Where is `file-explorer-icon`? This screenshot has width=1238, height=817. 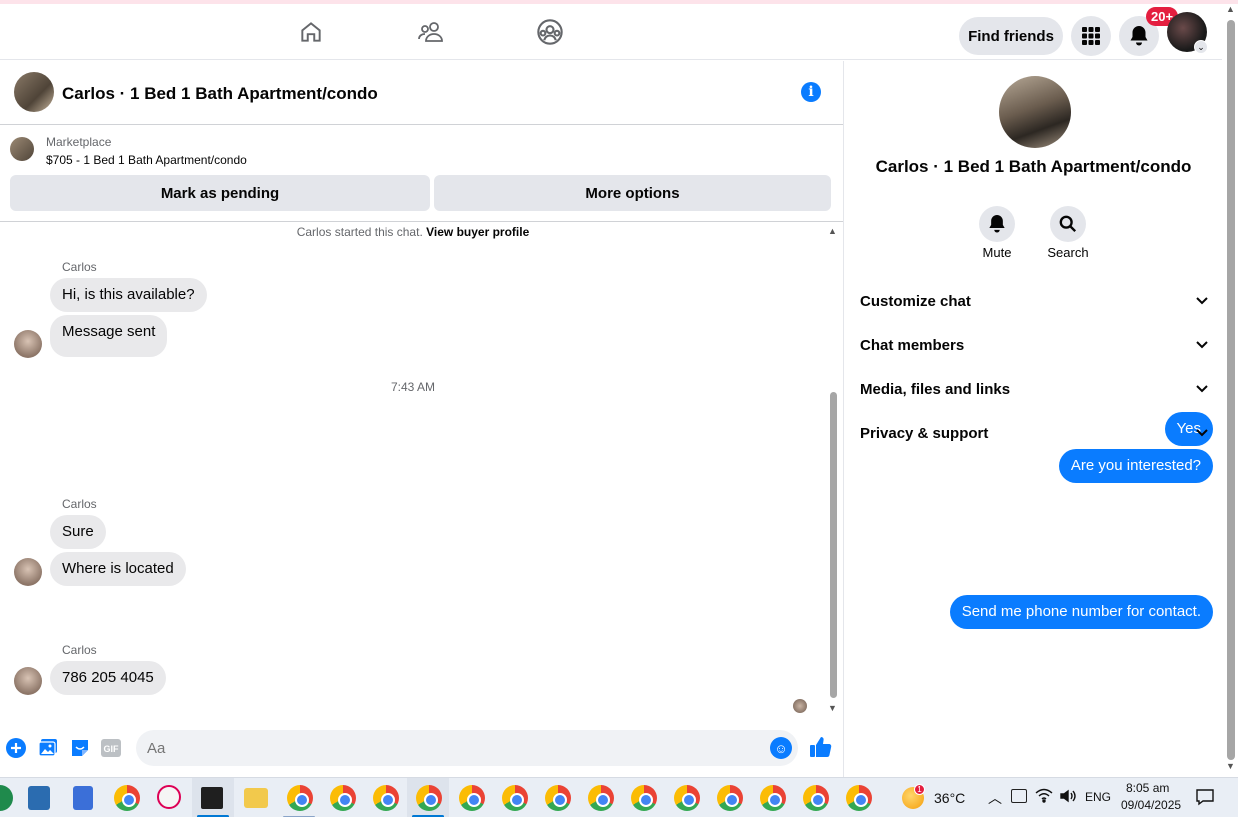 file-explorer-icon is located at coordinates (256, 798).